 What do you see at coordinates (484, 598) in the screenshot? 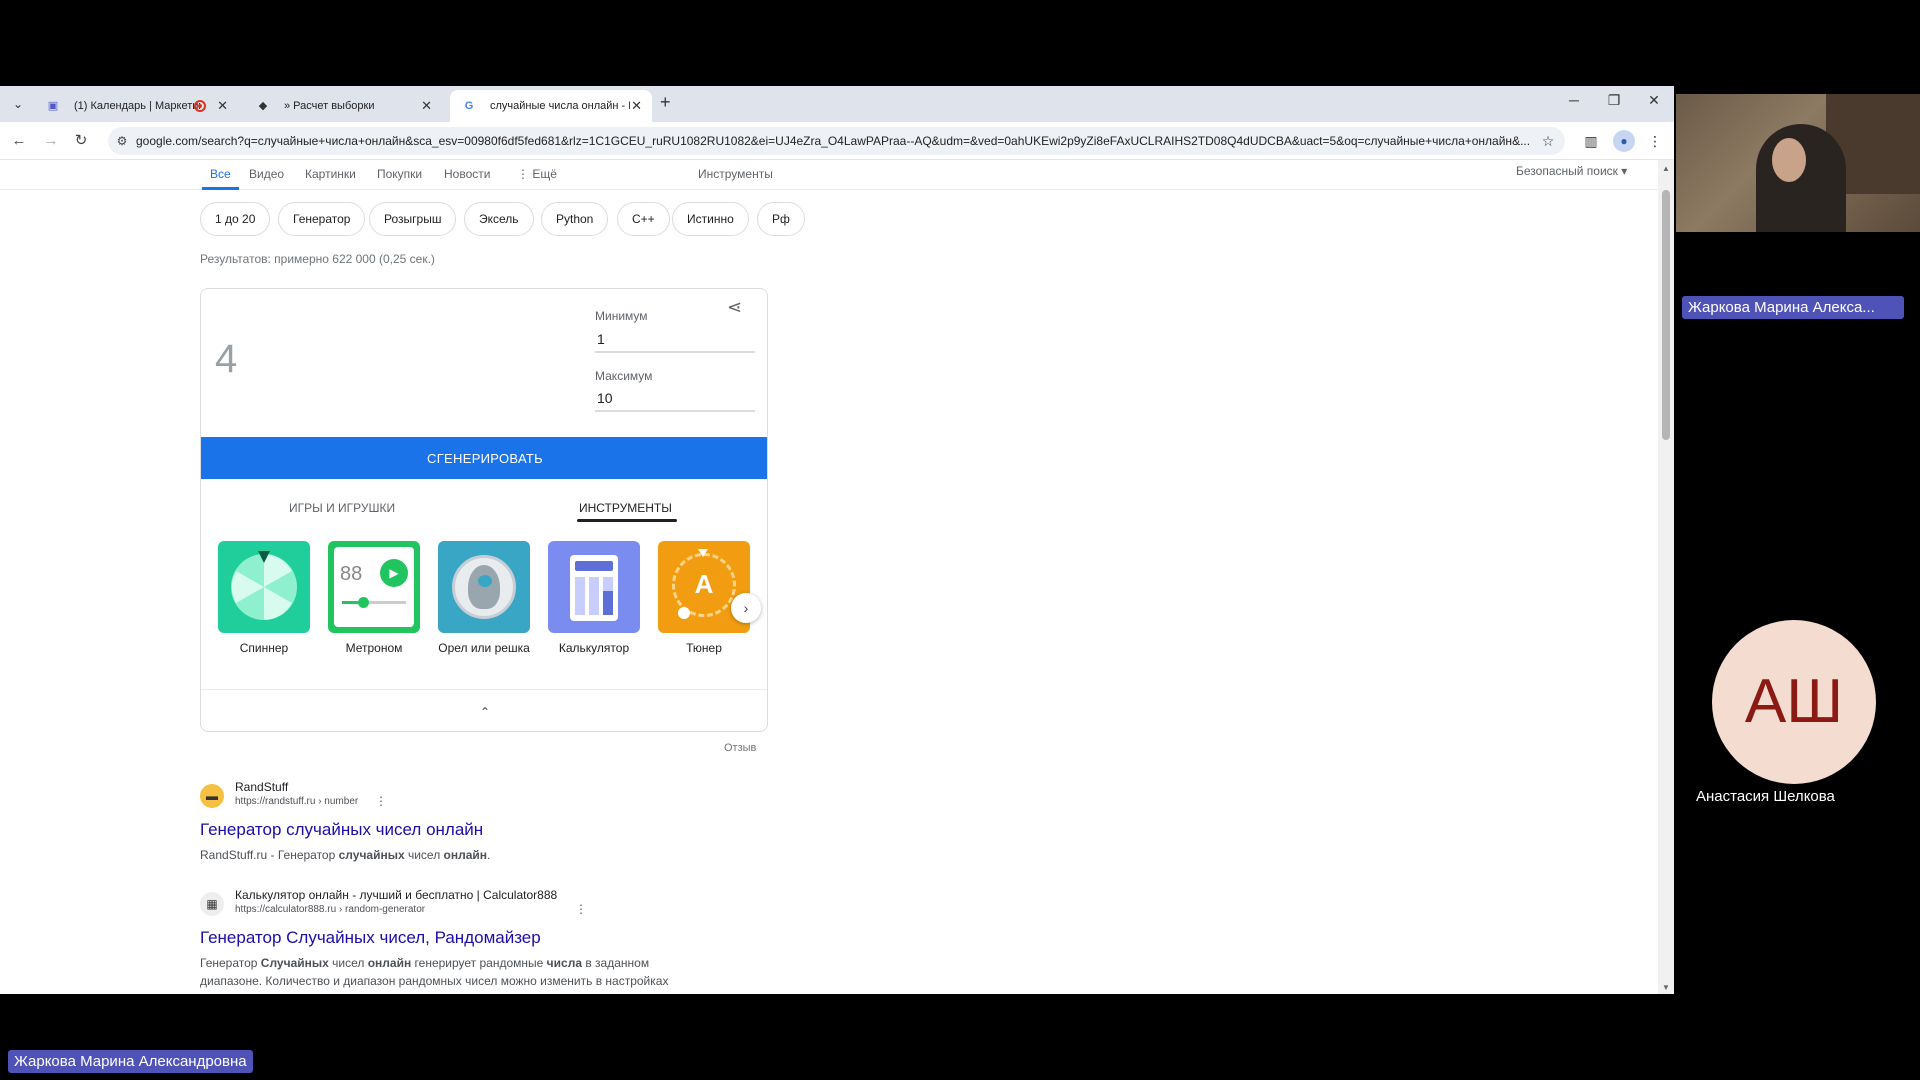
I see `tool-coin-flip: Орел или решка` at bounding box center [484, 598].